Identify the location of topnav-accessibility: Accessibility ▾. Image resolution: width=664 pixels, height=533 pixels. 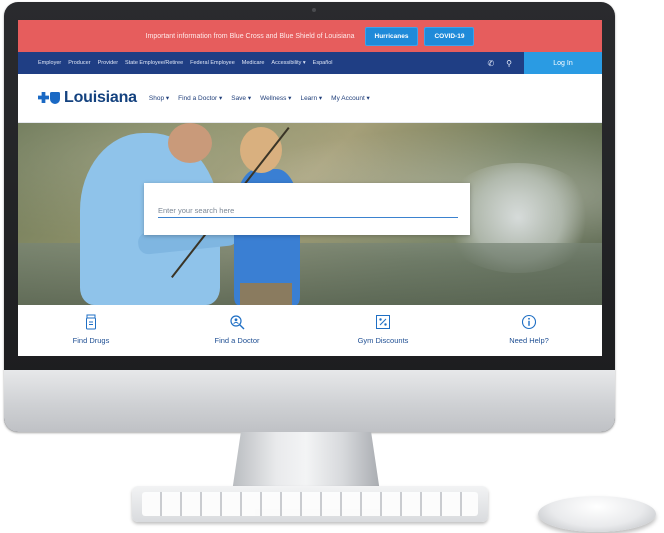
(288, 63).